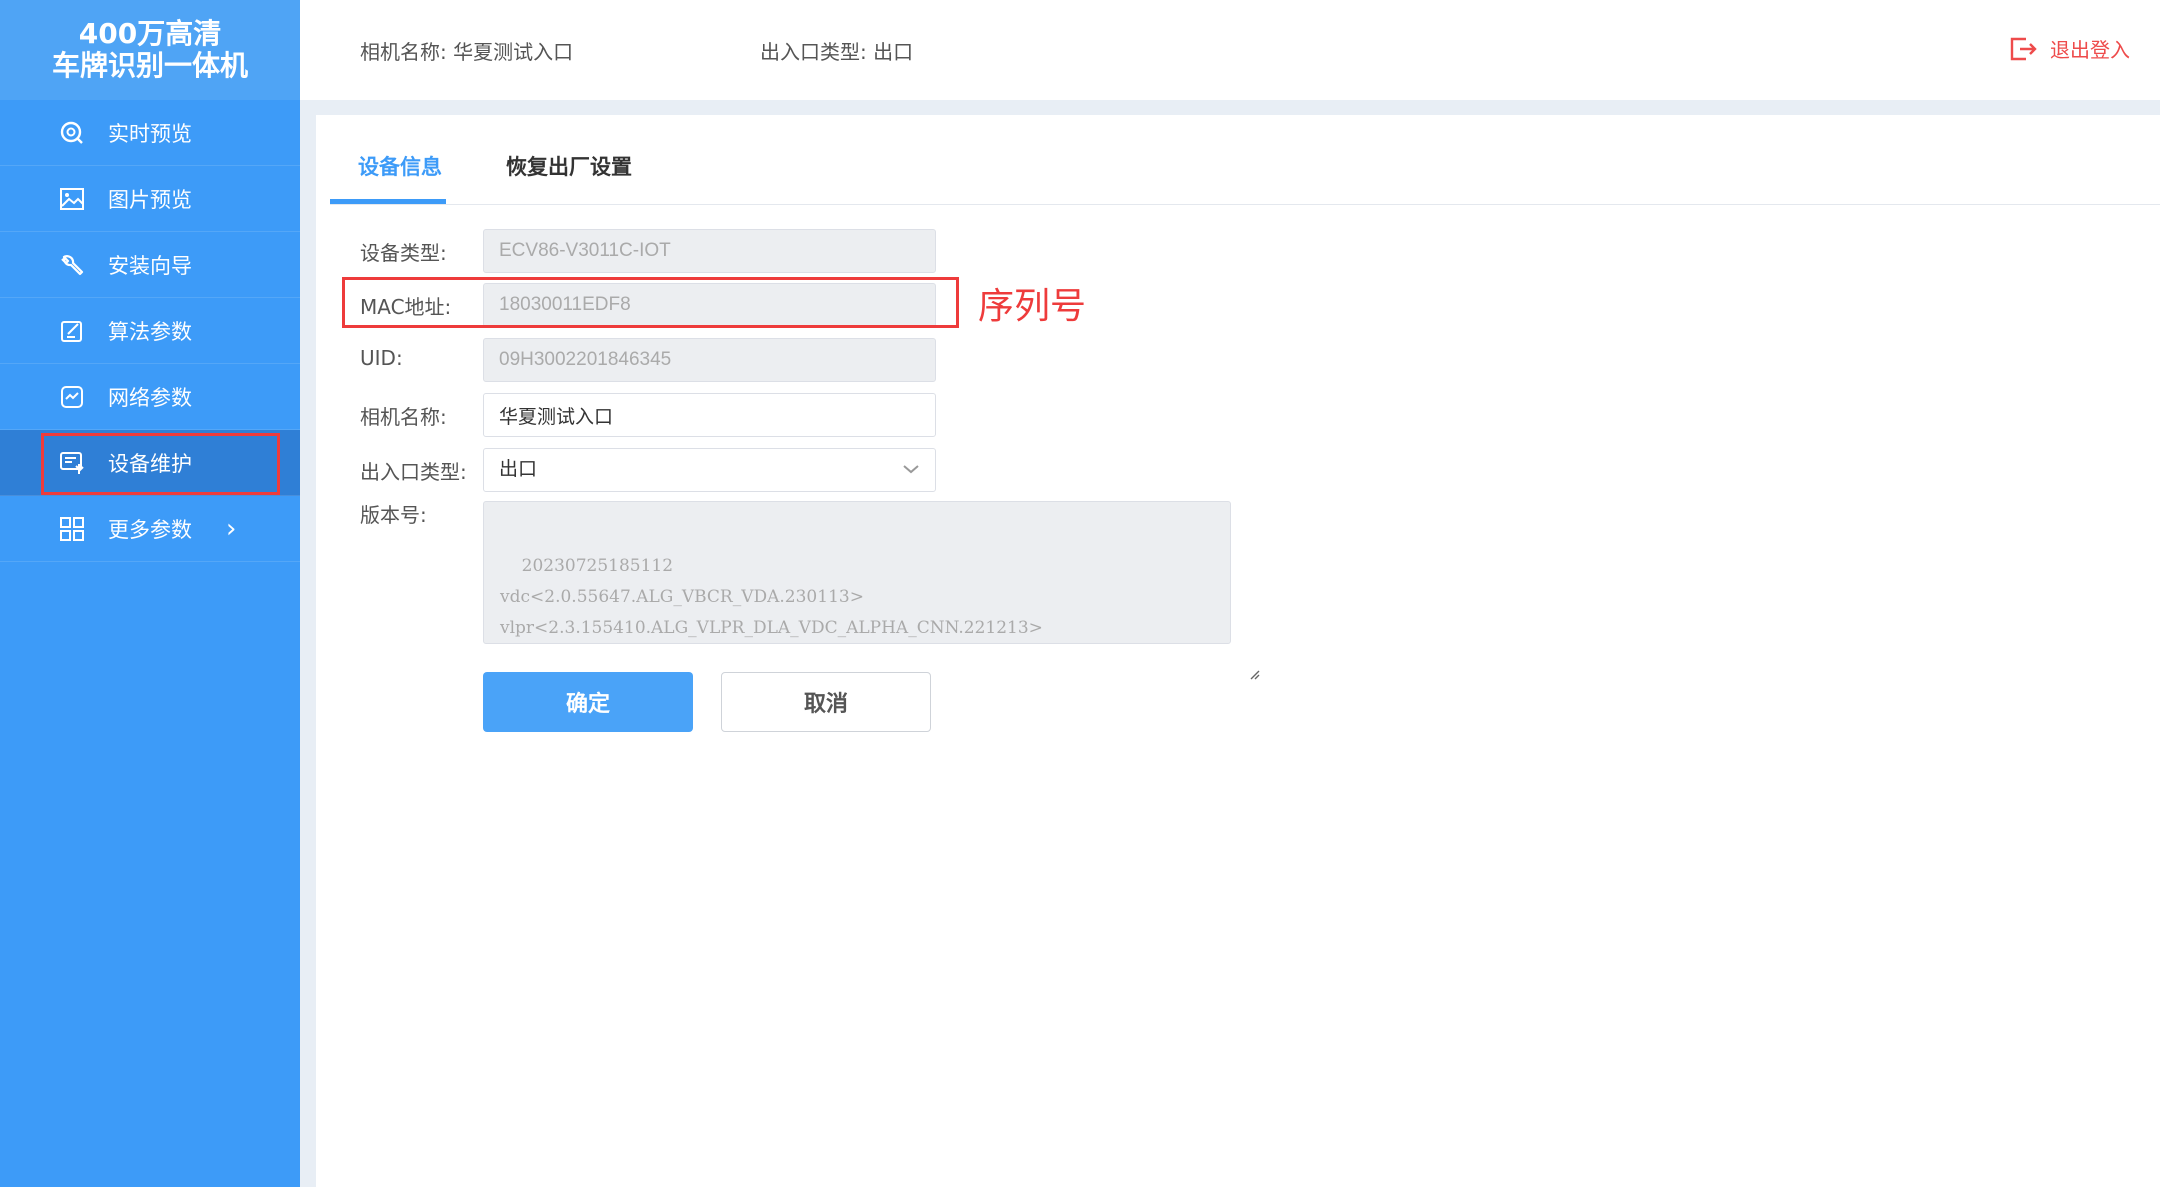  I want to click on top-header: 相机名称: 华夏测试入口 出入口类型: 出口 退出登入, so click(1230, 50).